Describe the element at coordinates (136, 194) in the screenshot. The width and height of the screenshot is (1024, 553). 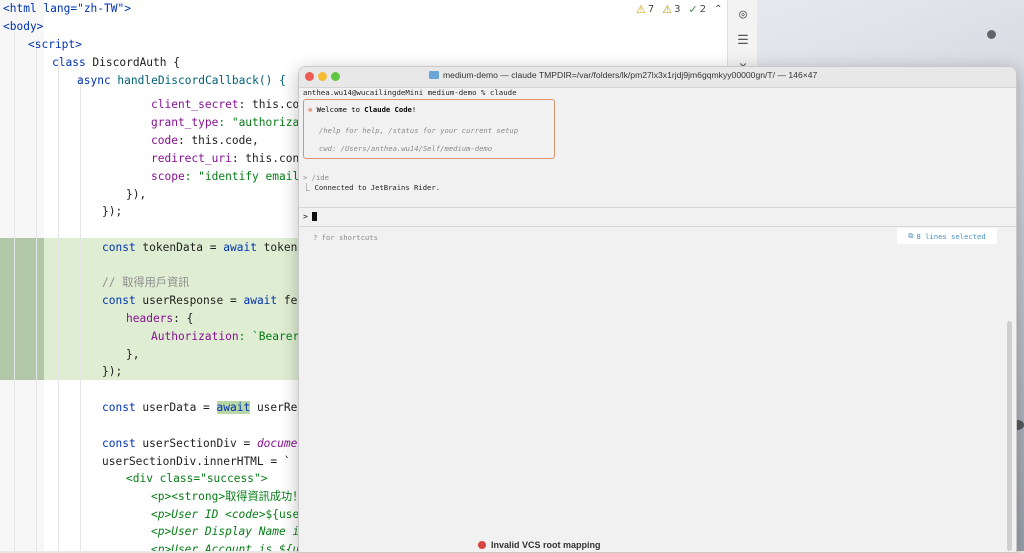
I see `code-text: }),` at that location.